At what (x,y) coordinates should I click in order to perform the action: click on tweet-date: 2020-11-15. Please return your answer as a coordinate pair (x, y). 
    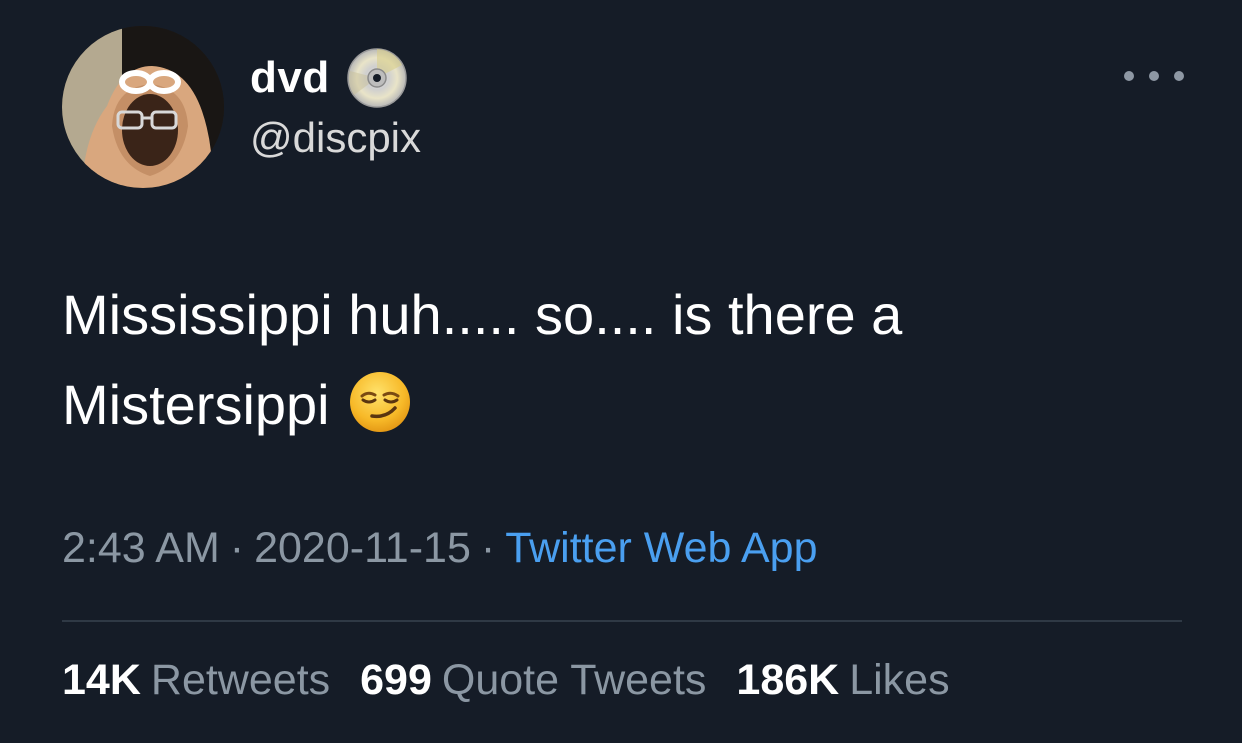
    Looking at the image, I should click on (362, 548).